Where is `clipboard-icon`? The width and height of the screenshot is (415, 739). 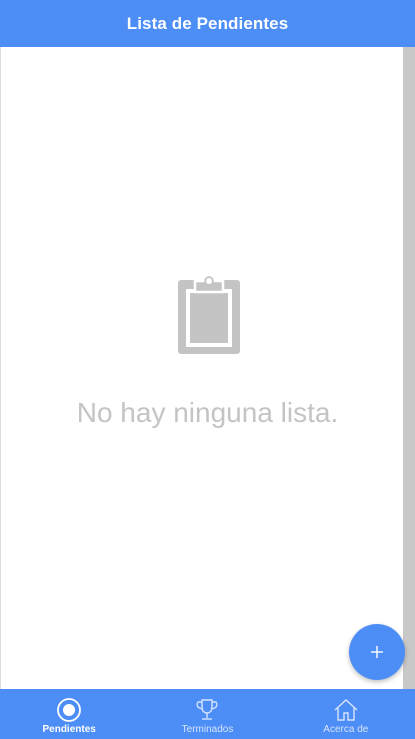
clipboard-icon is located at coordinates (209, 313).